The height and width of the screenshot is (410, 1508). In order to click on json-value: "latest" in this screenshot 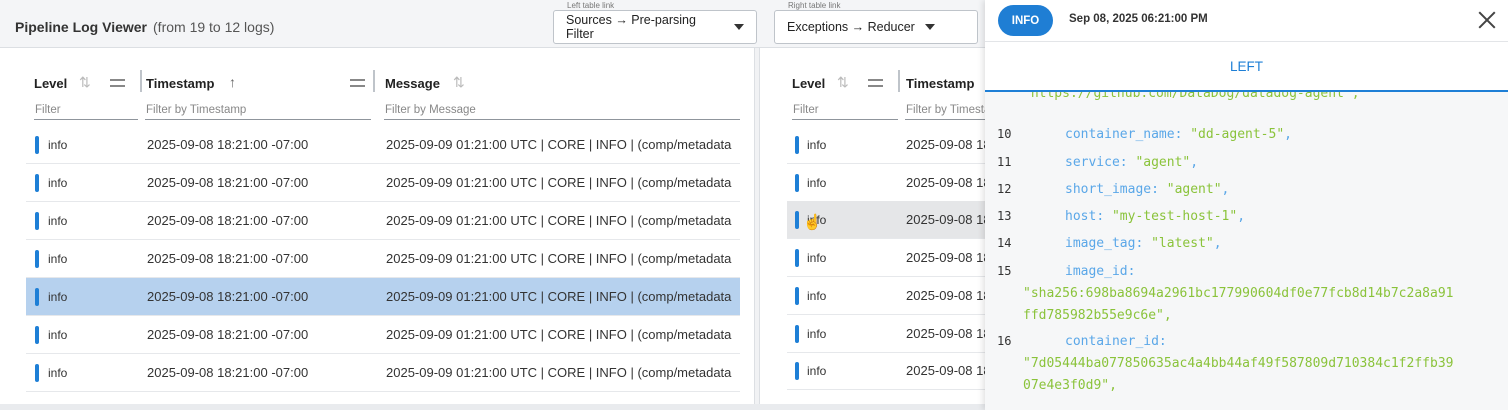, I will do `click(1182, 243)`.